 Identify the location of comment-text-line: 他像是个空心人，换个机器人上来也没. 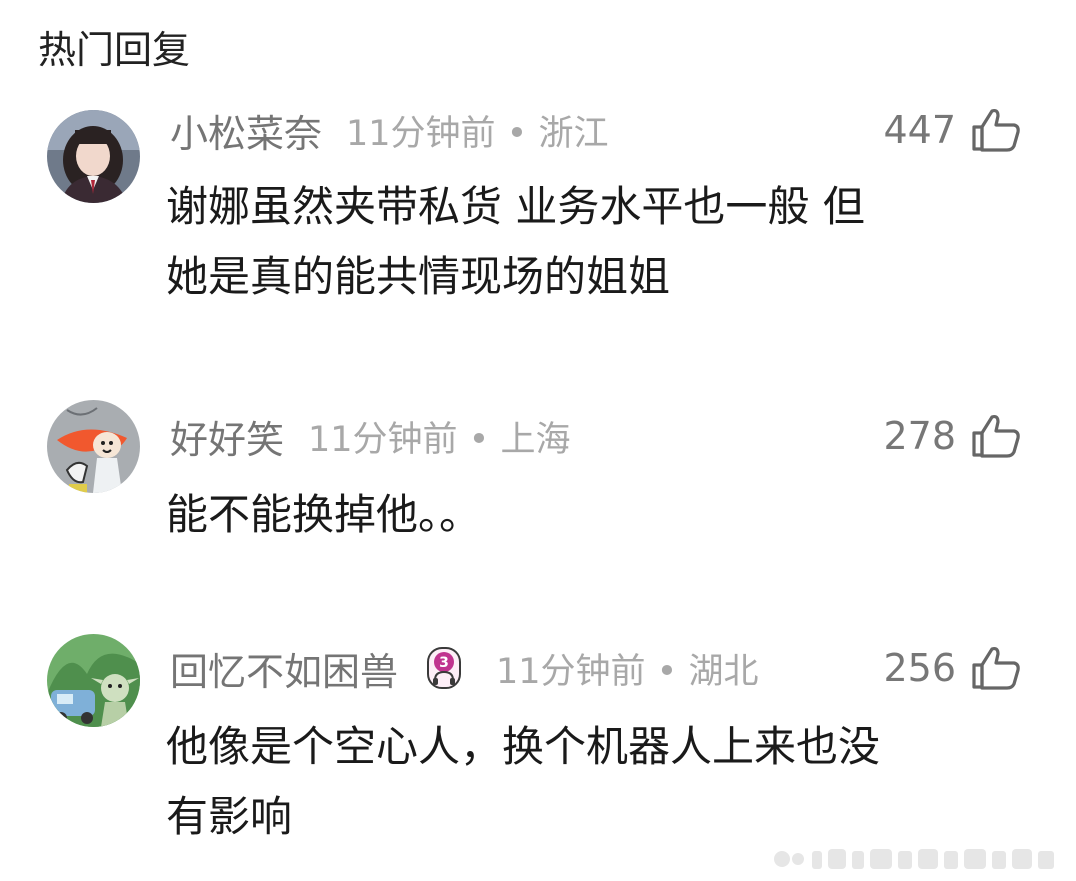
(523, 746).